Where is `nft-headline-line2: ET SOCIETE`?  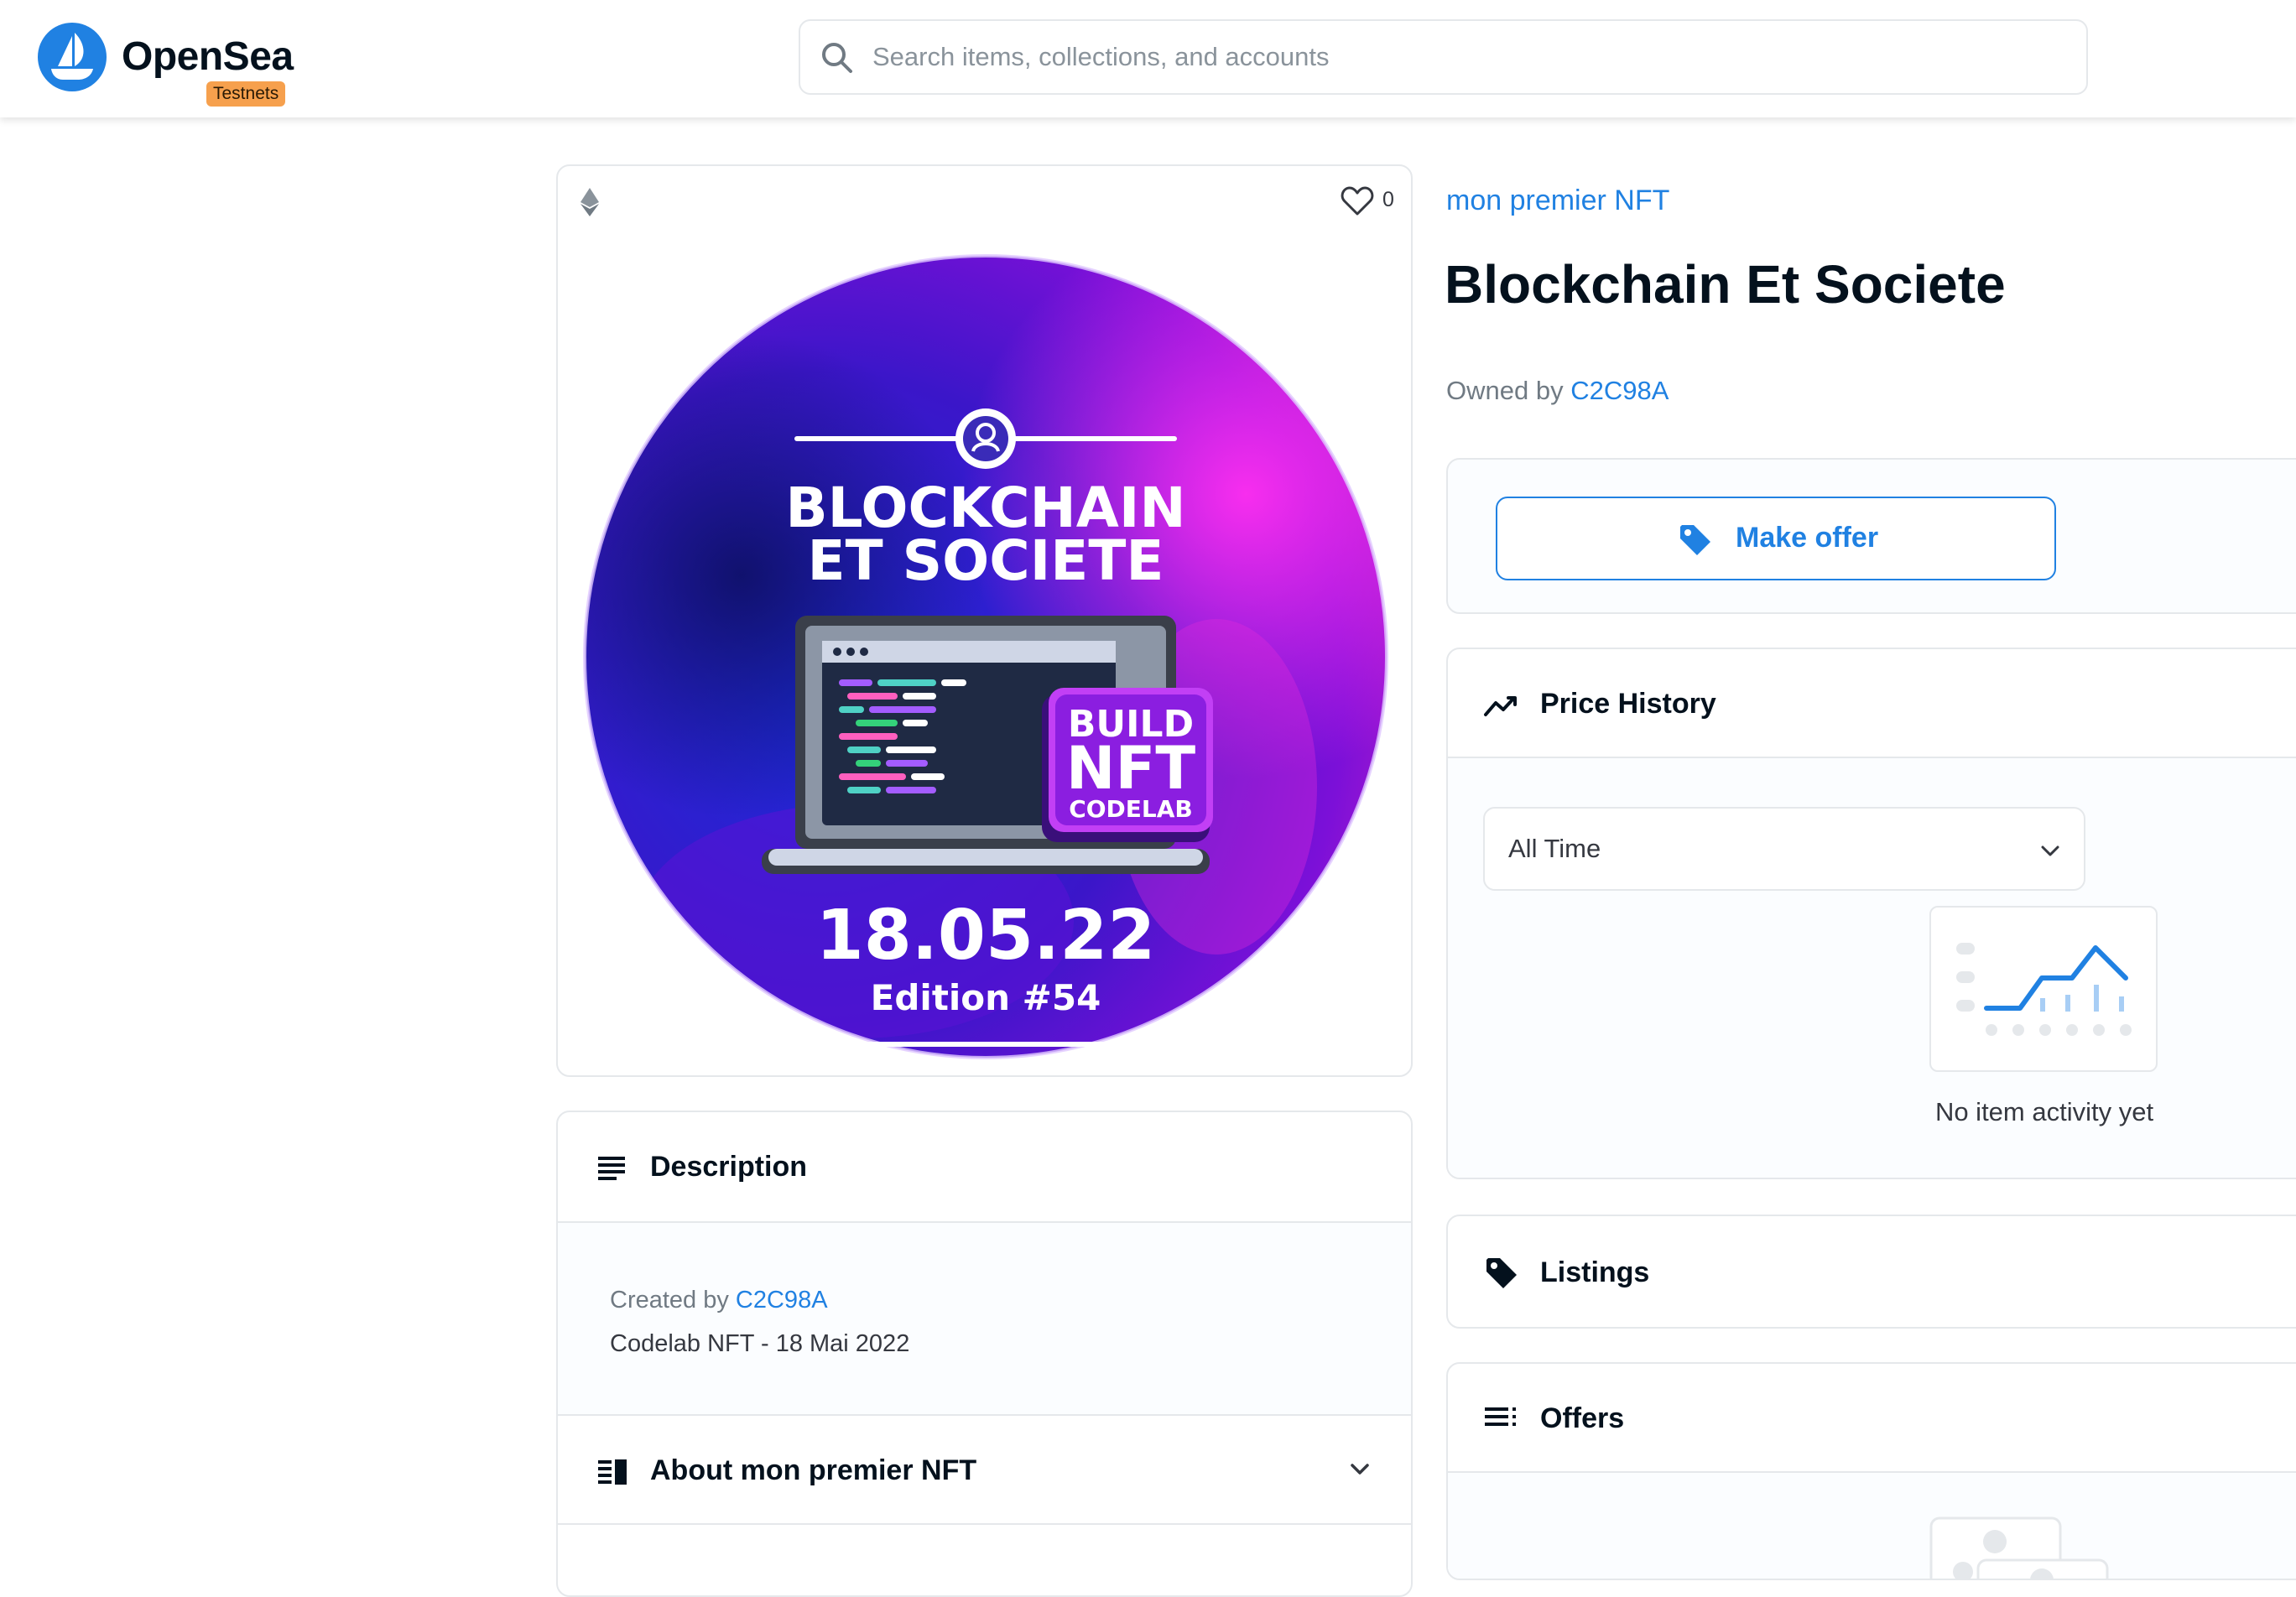 nft-headline-line2: ET SOCIETE is located at coordinates (986, 560).